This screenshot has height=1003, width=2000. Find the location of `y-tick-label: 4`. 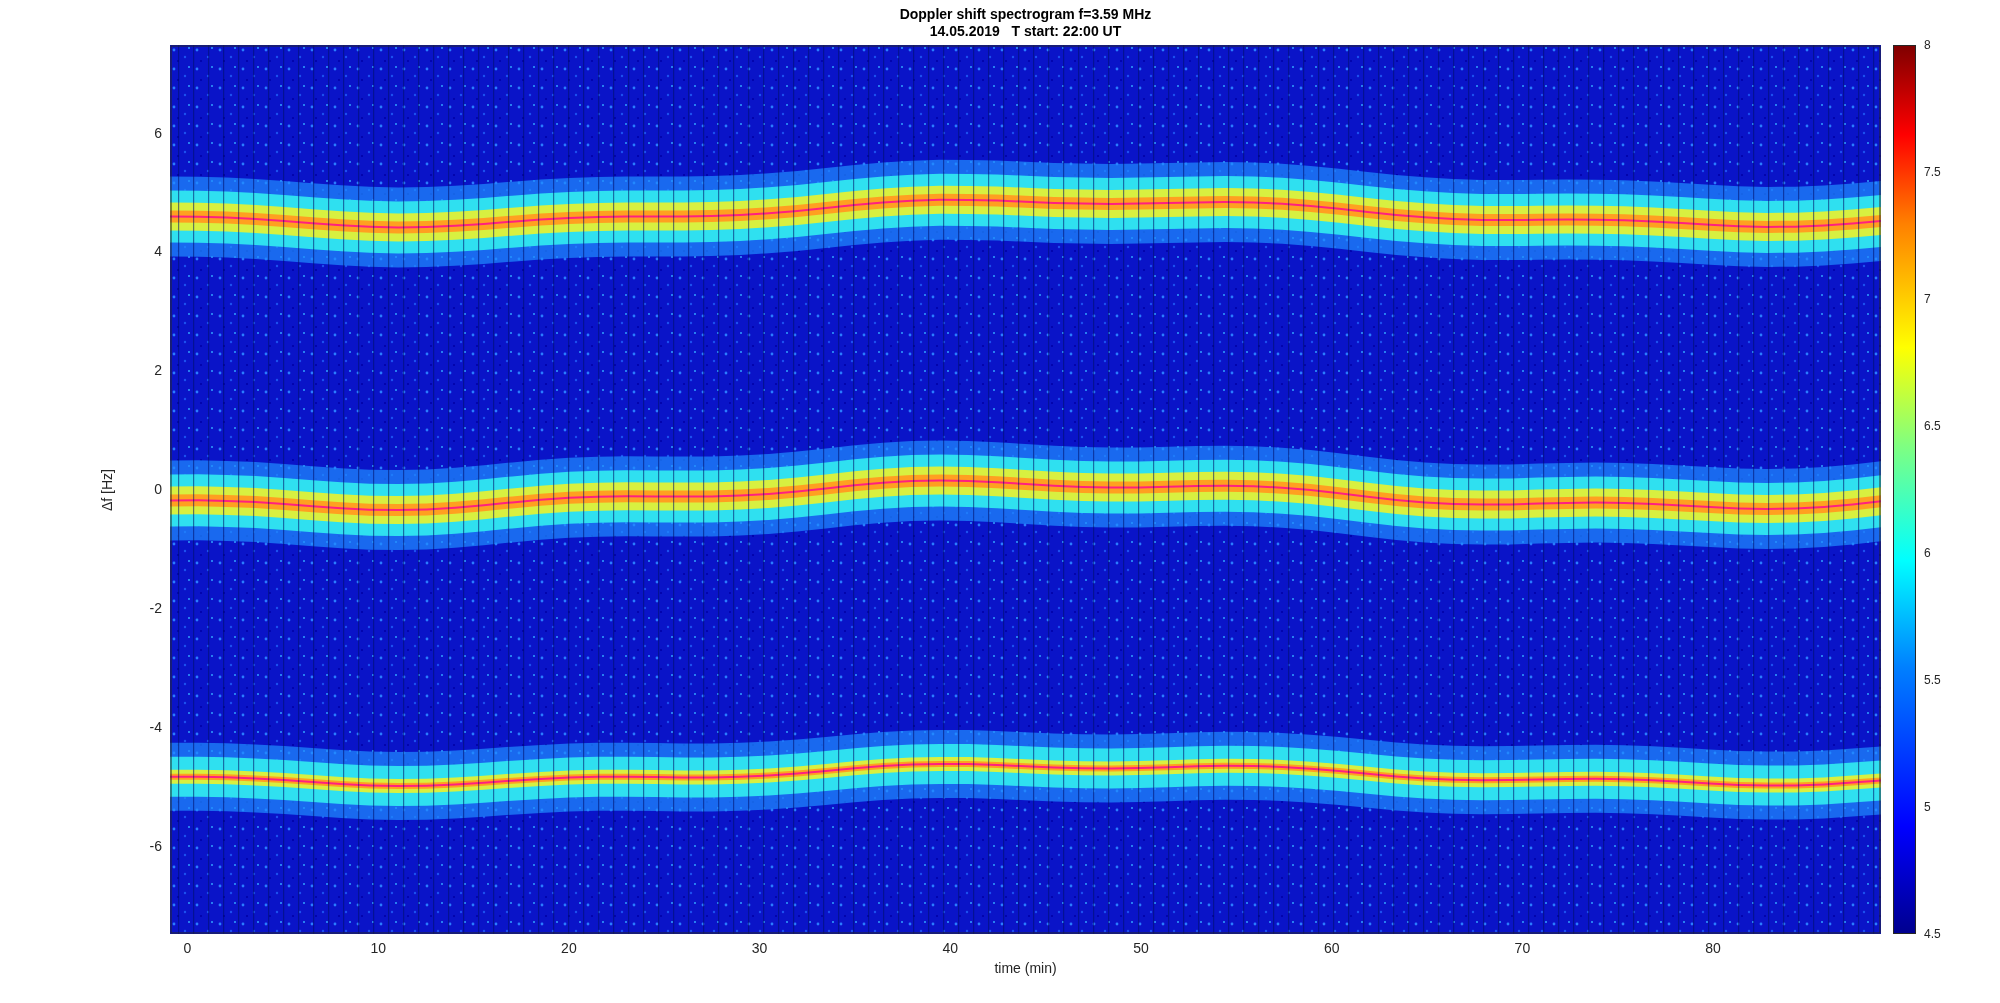

y-tick-label: 4 is located at coordinates (158, 251).